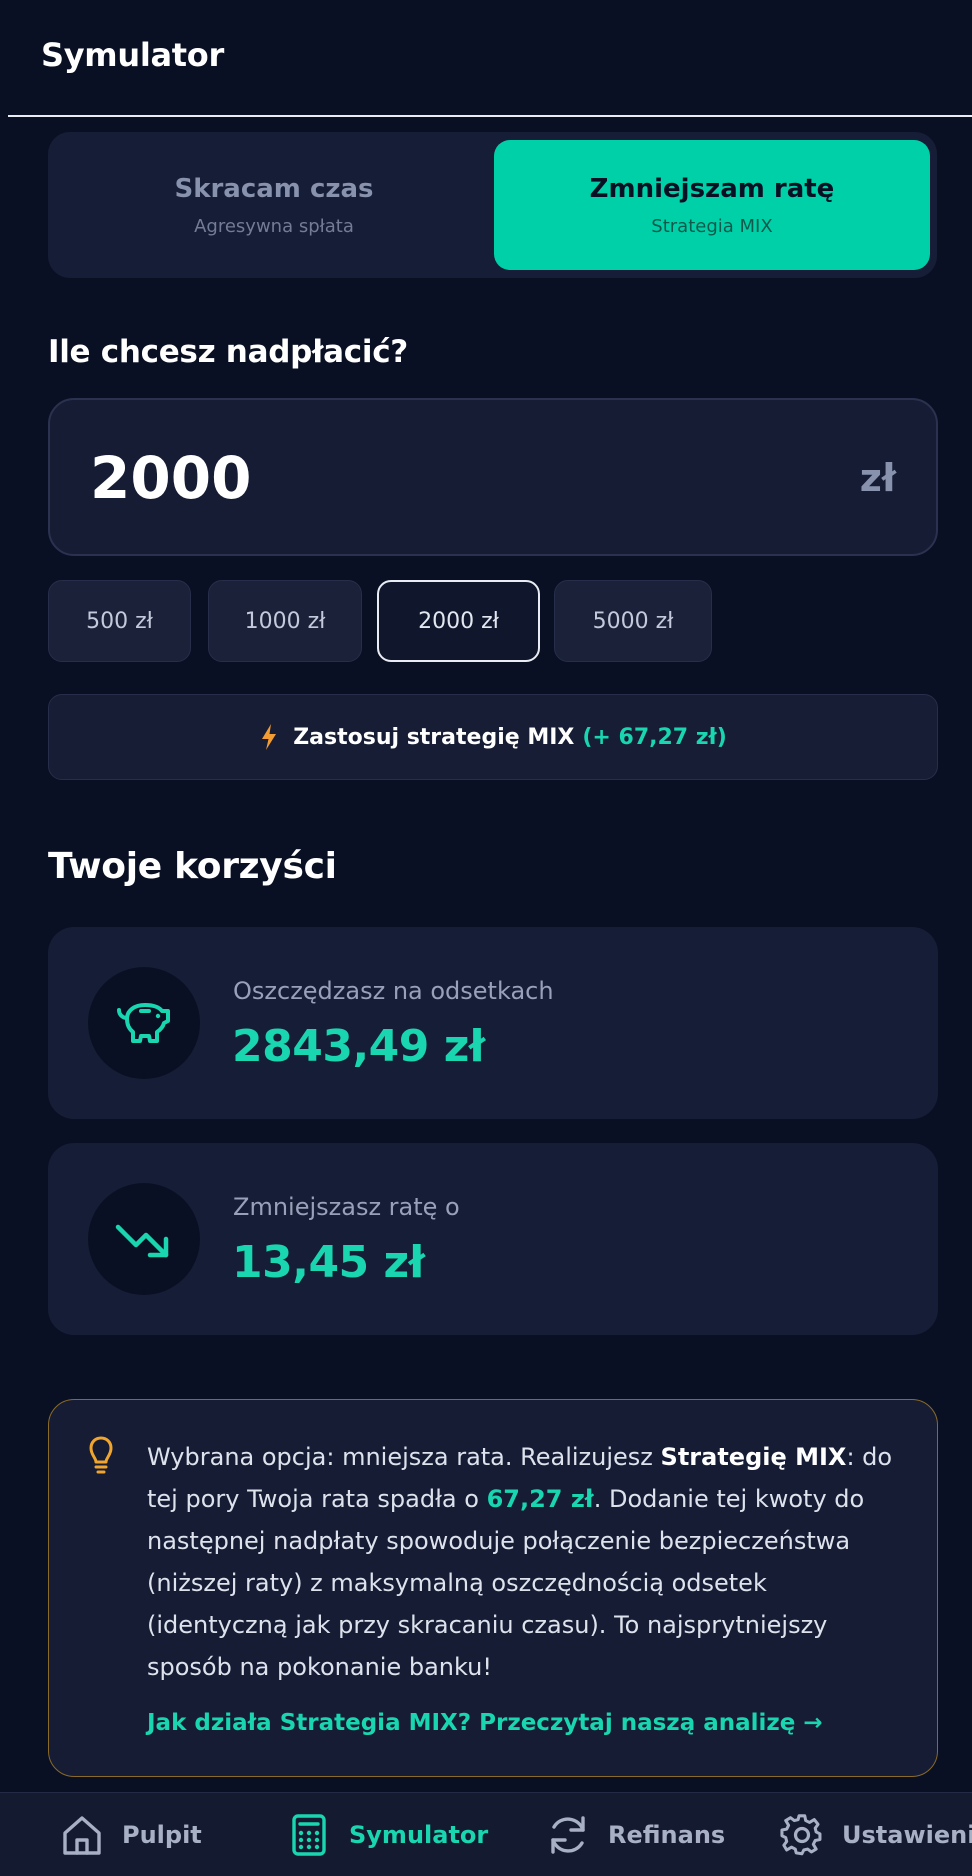 This screenshot has height=1876, width=972. What do you see at coordinates (328, 1262) in the screenshot?
I see `benefit-value: 13,45 zł` at bounding box center [328, 1262].